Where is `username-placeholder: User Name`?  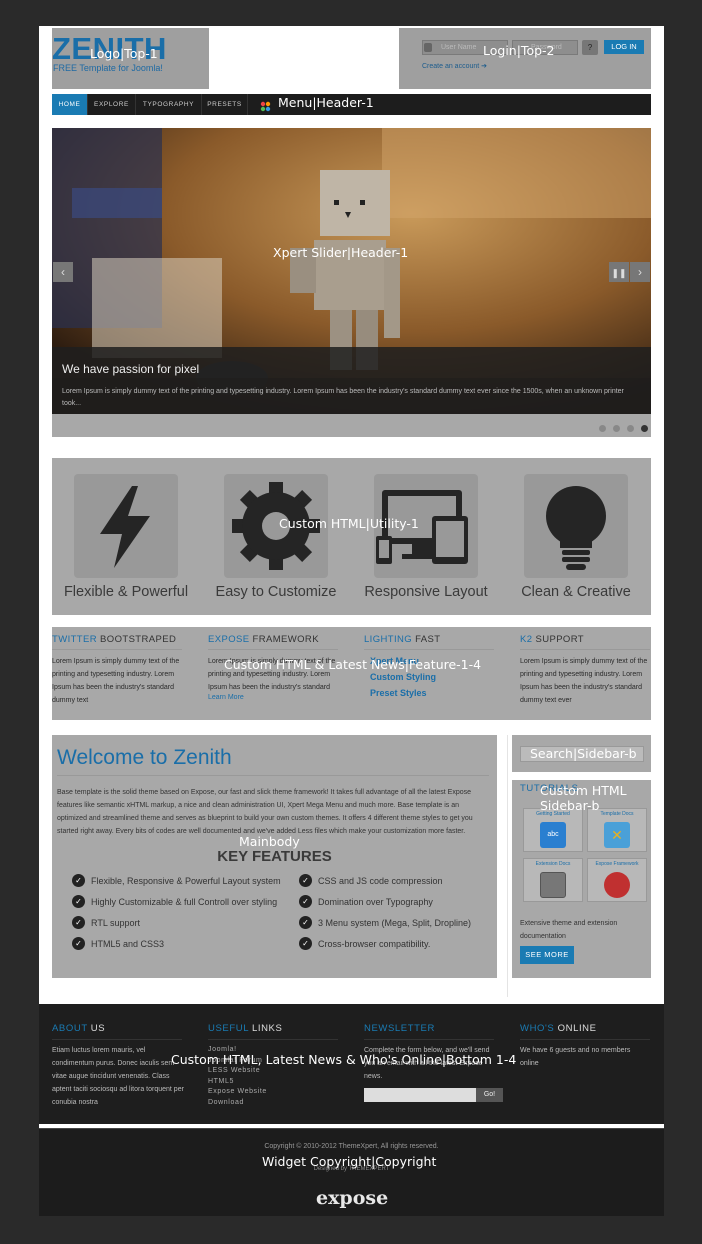
username-placeholder: User Name is located at coordinates (459, 47).